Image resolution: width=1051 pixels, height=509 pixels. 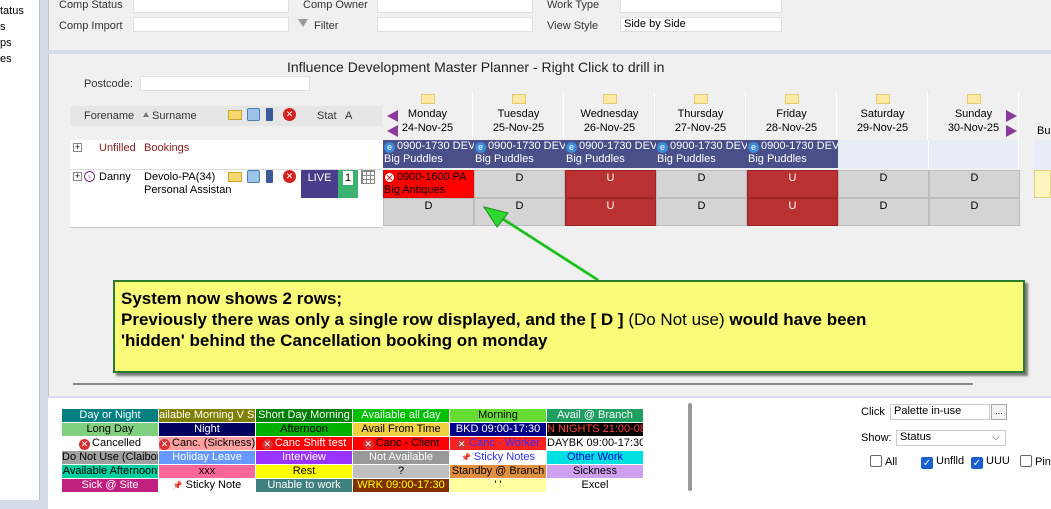 I want to click on legend-item: Sickness, so click(x=595, y=472).